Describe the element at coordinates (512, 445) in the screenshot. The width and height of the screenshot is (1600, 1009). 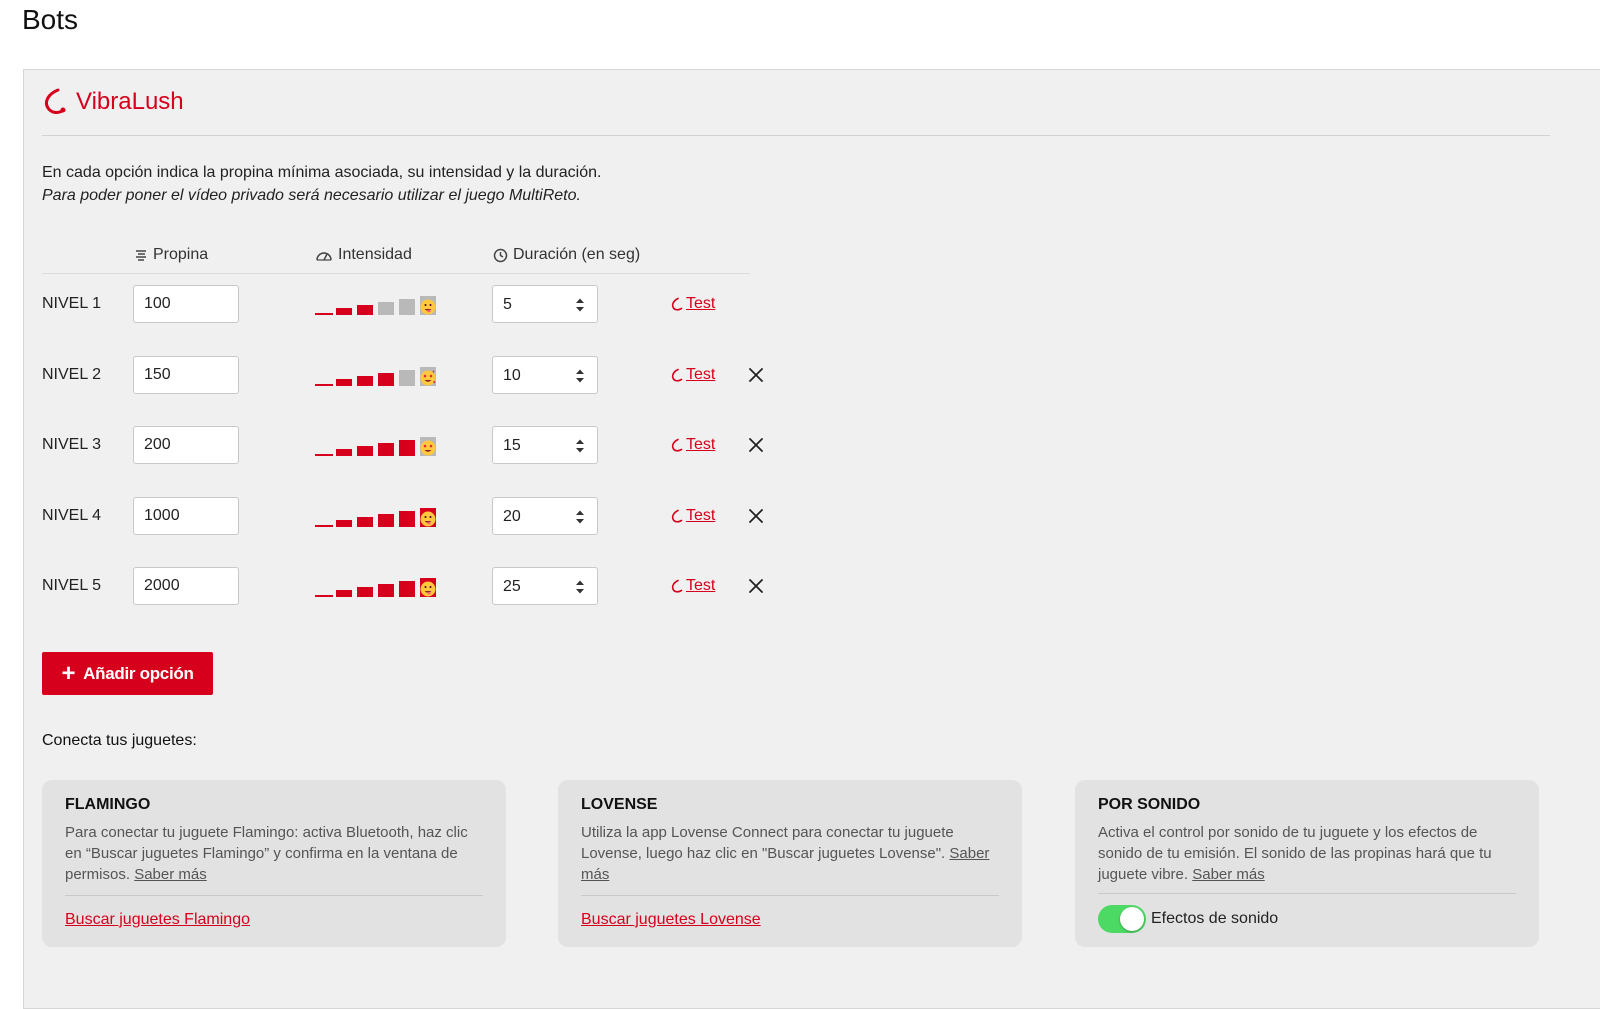
I see `duration-value: 15` at that location.